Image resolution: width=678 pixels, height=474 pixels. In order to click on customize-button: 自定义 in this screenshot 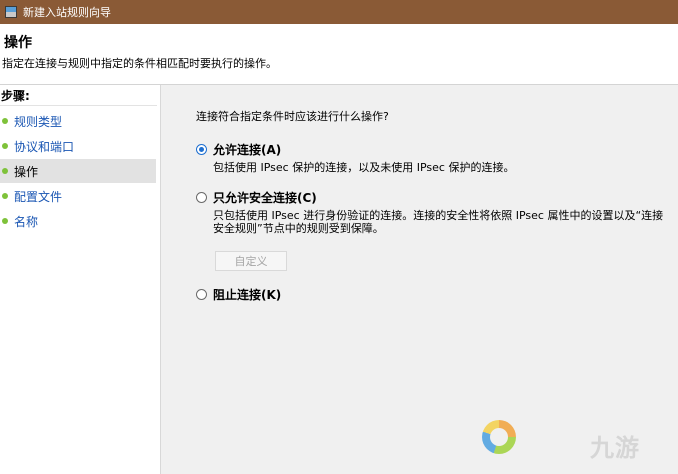, I will do `click(251, 261)`.